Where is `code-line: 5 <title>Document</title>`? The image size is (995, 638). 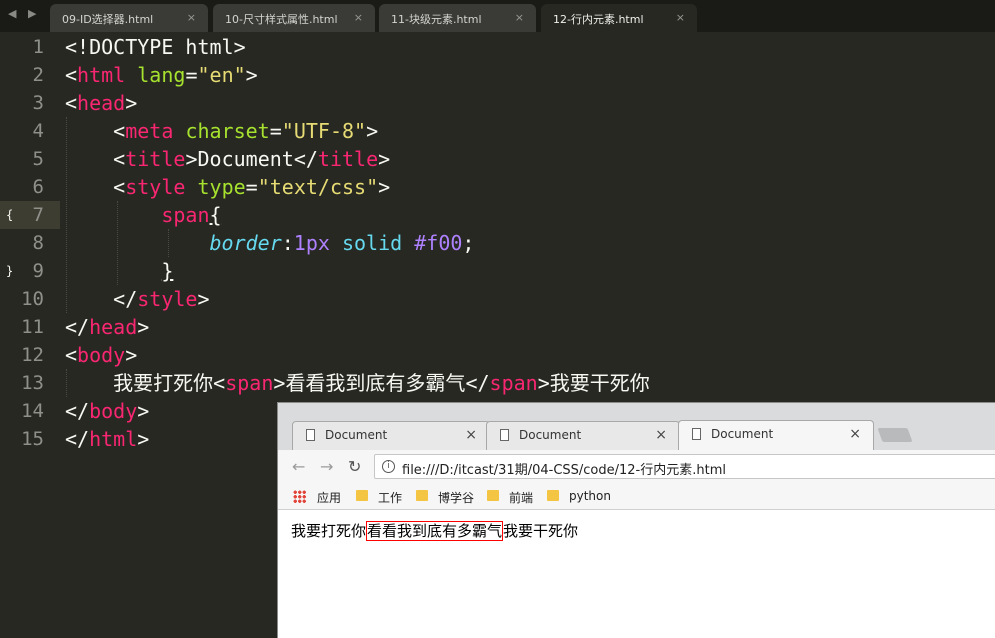 code-line: 5 <title>Document</title> is located at coordinates (497, 159).